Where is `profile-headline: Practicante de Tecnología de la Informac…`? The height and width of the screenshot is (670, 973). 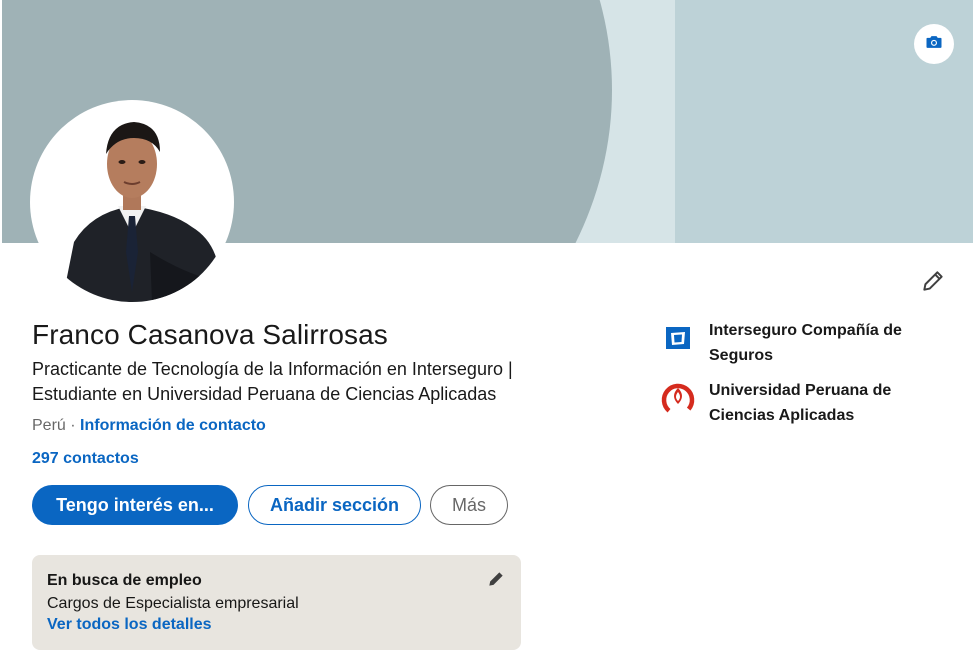 profile-headline: Practicante de Tecnología de la Informac… is located at coordinates (272, 381).